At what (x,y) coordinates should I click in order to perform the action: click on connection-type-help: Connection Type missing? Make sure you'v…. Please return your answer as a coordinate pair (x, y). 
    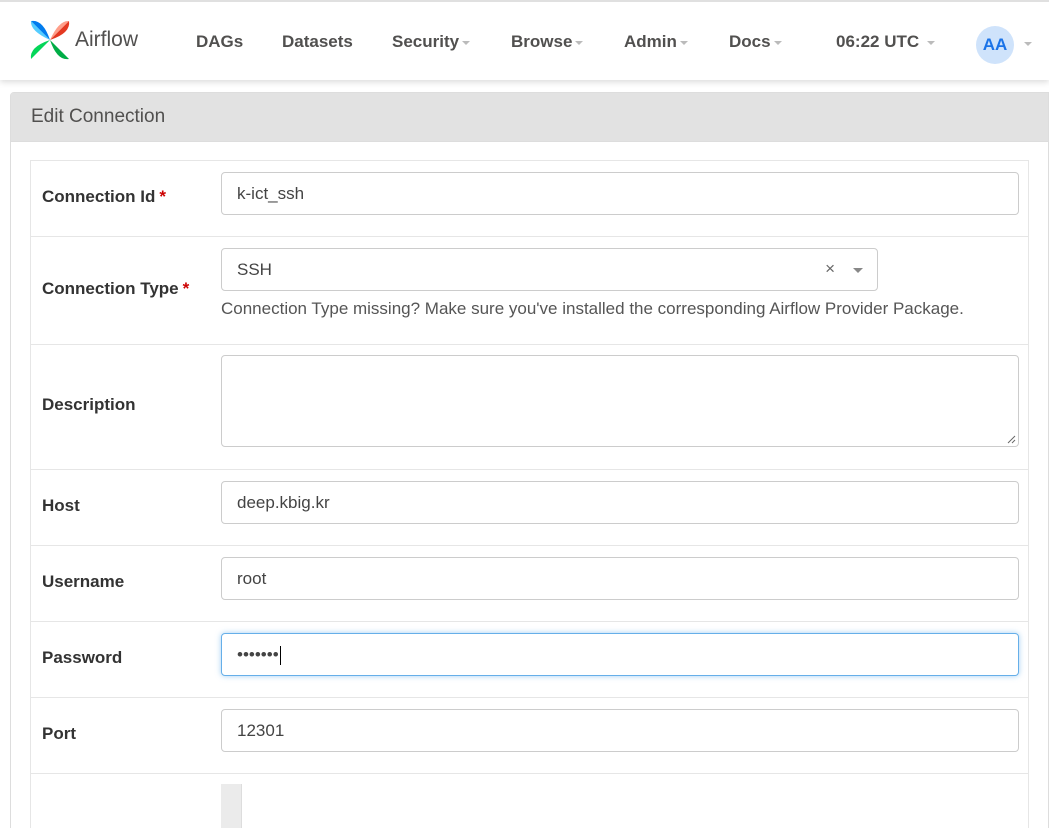
    Looking at the image, I should click on (592, 308).